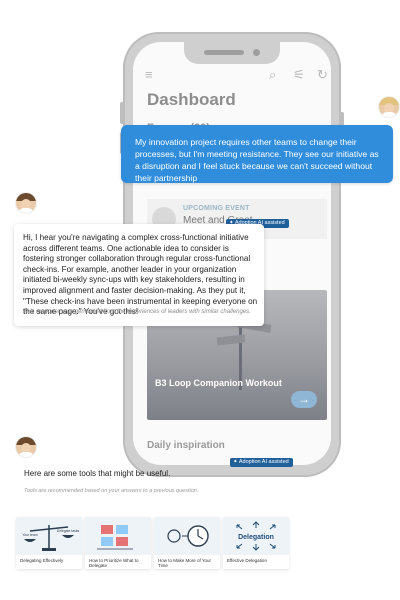 Image resolution: width=400 pixels, height=600 pixels. I want to click on ai-badge-label: Adoption AI assisted, so click(263, 462).